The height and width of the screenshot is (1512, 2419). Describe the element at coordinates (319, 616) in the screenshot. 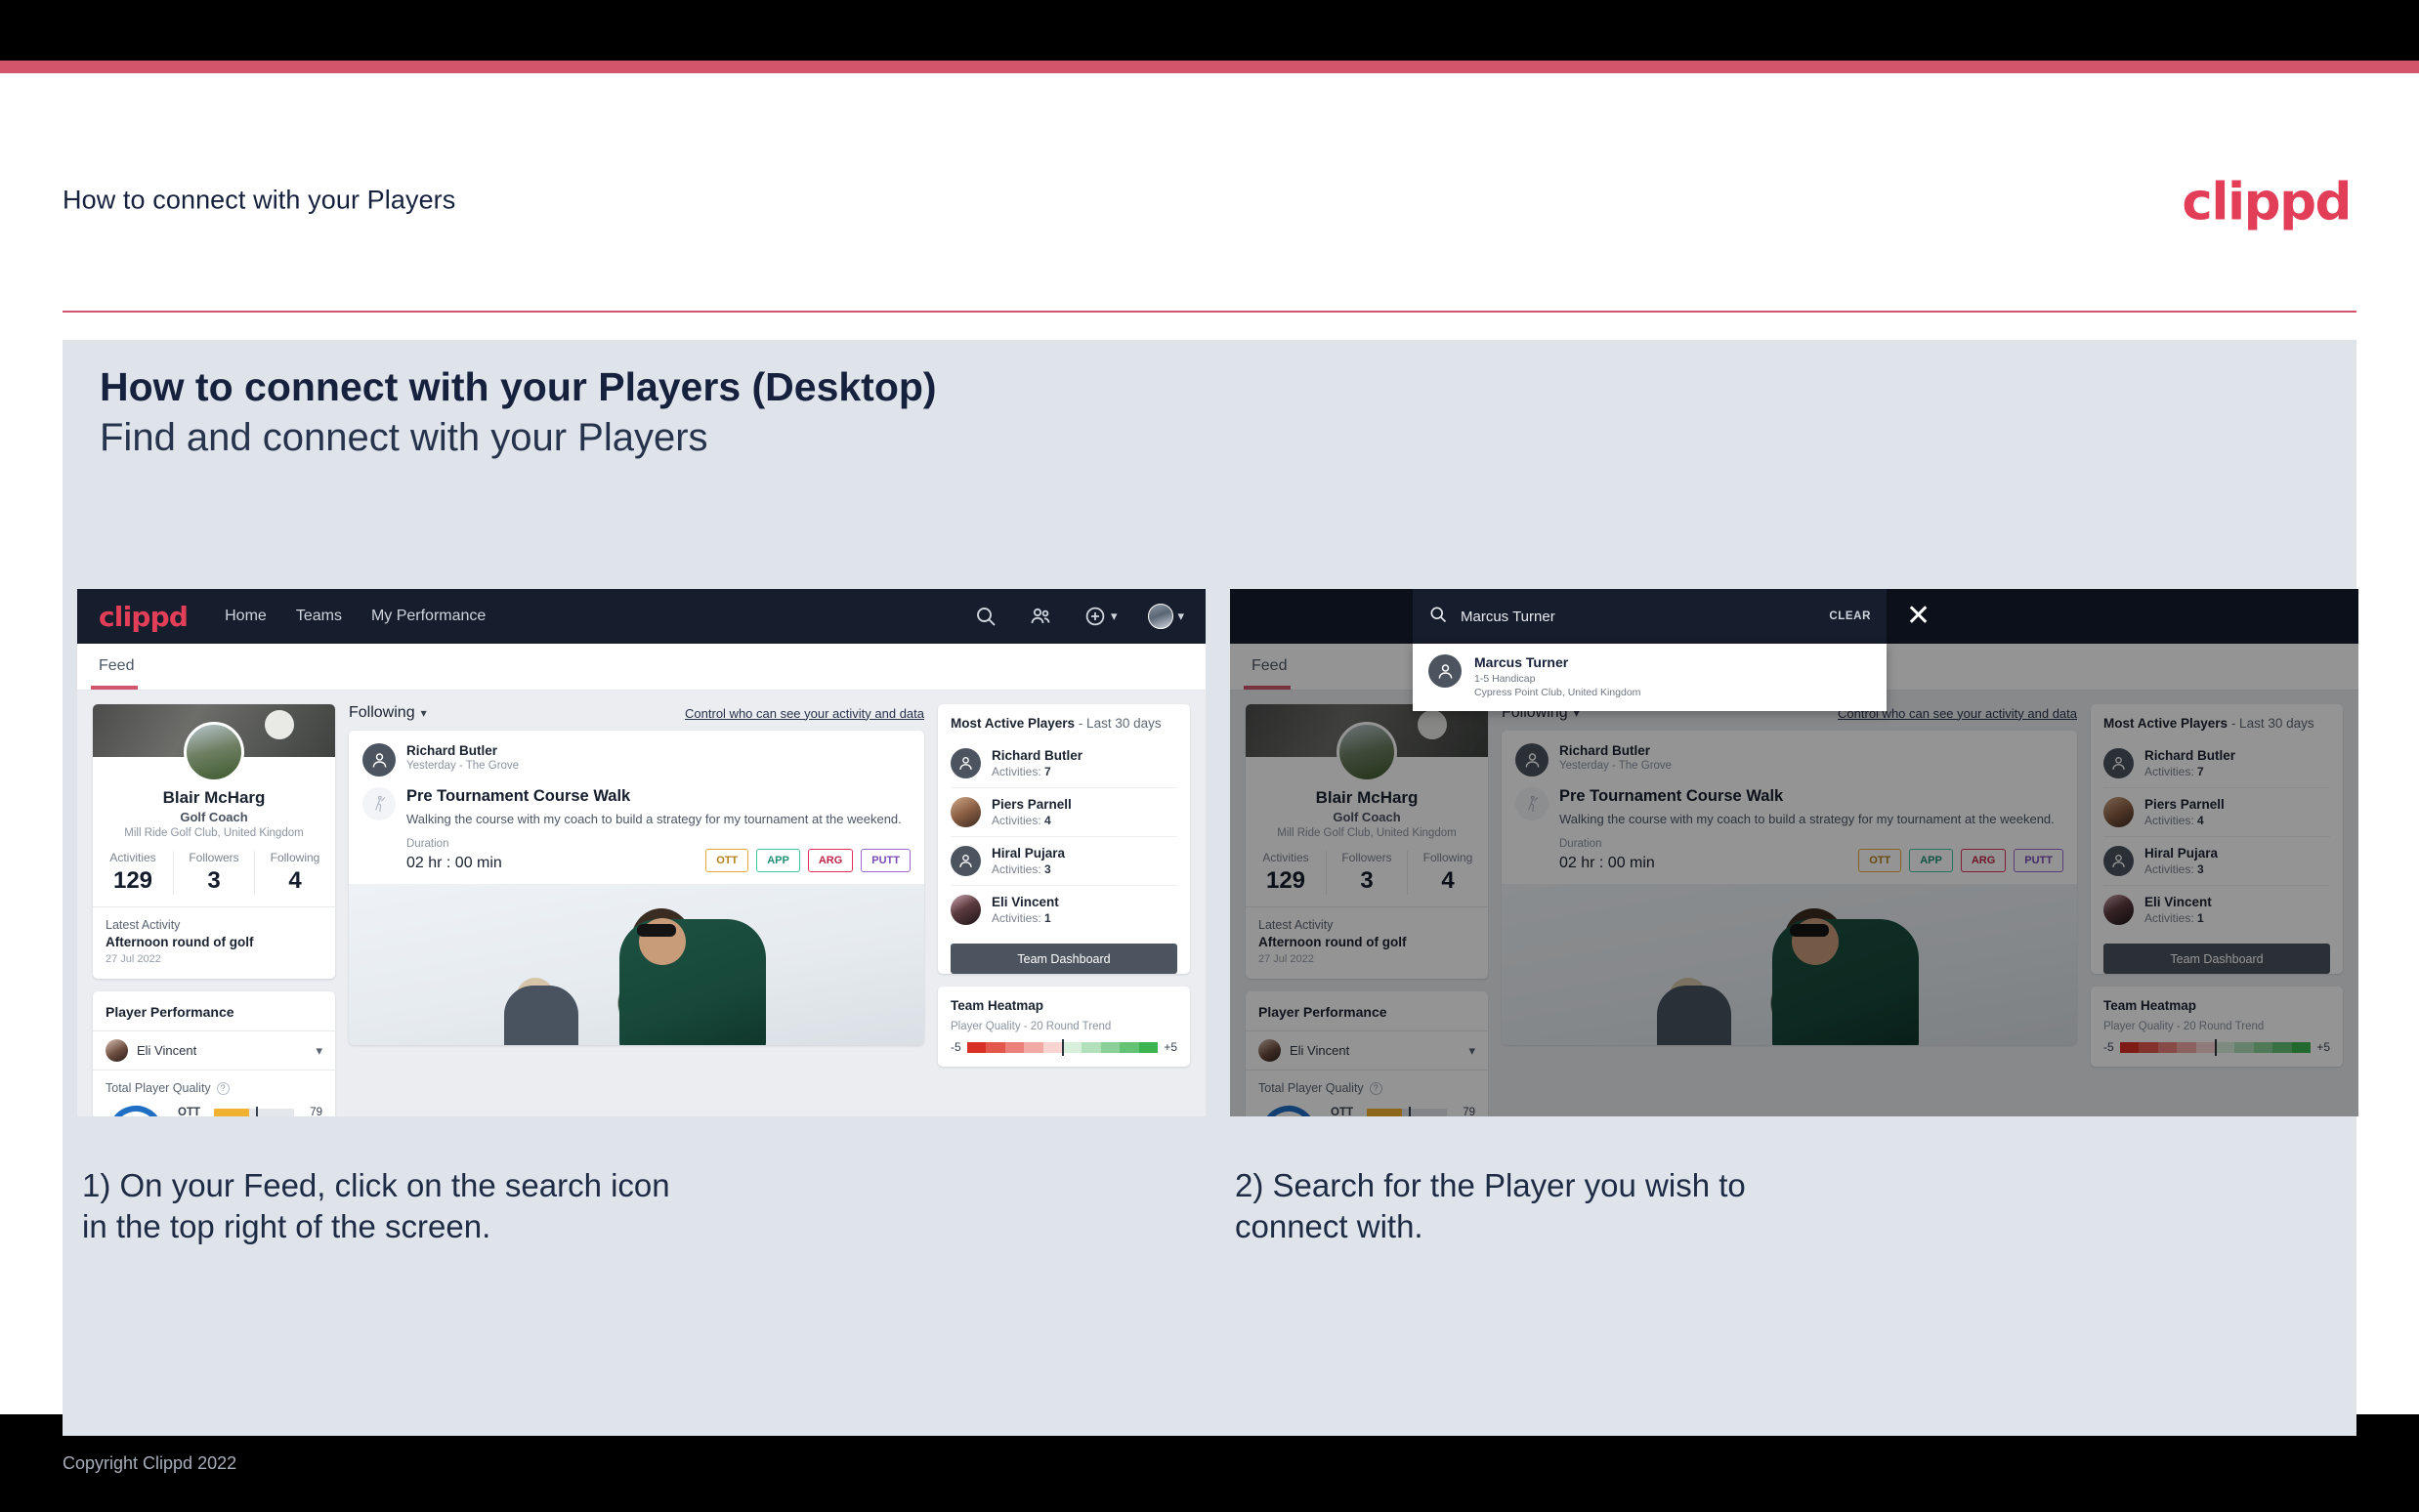

I see `nav-link-teams: Teams` at that location.